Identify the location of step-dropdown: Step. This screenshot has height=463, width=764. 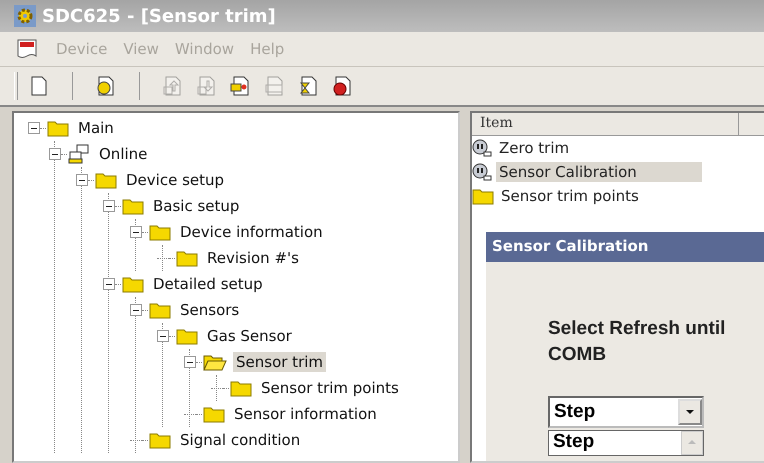
(626, 412).